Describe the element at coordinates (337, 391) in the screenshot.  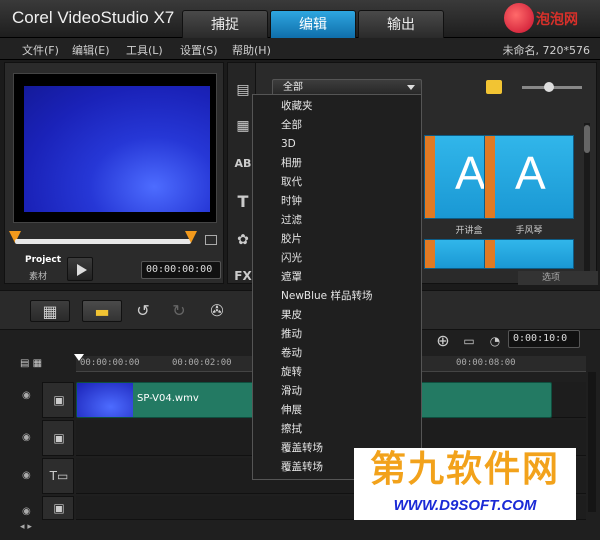
I see `dropdown-item: 滑动` at that location.